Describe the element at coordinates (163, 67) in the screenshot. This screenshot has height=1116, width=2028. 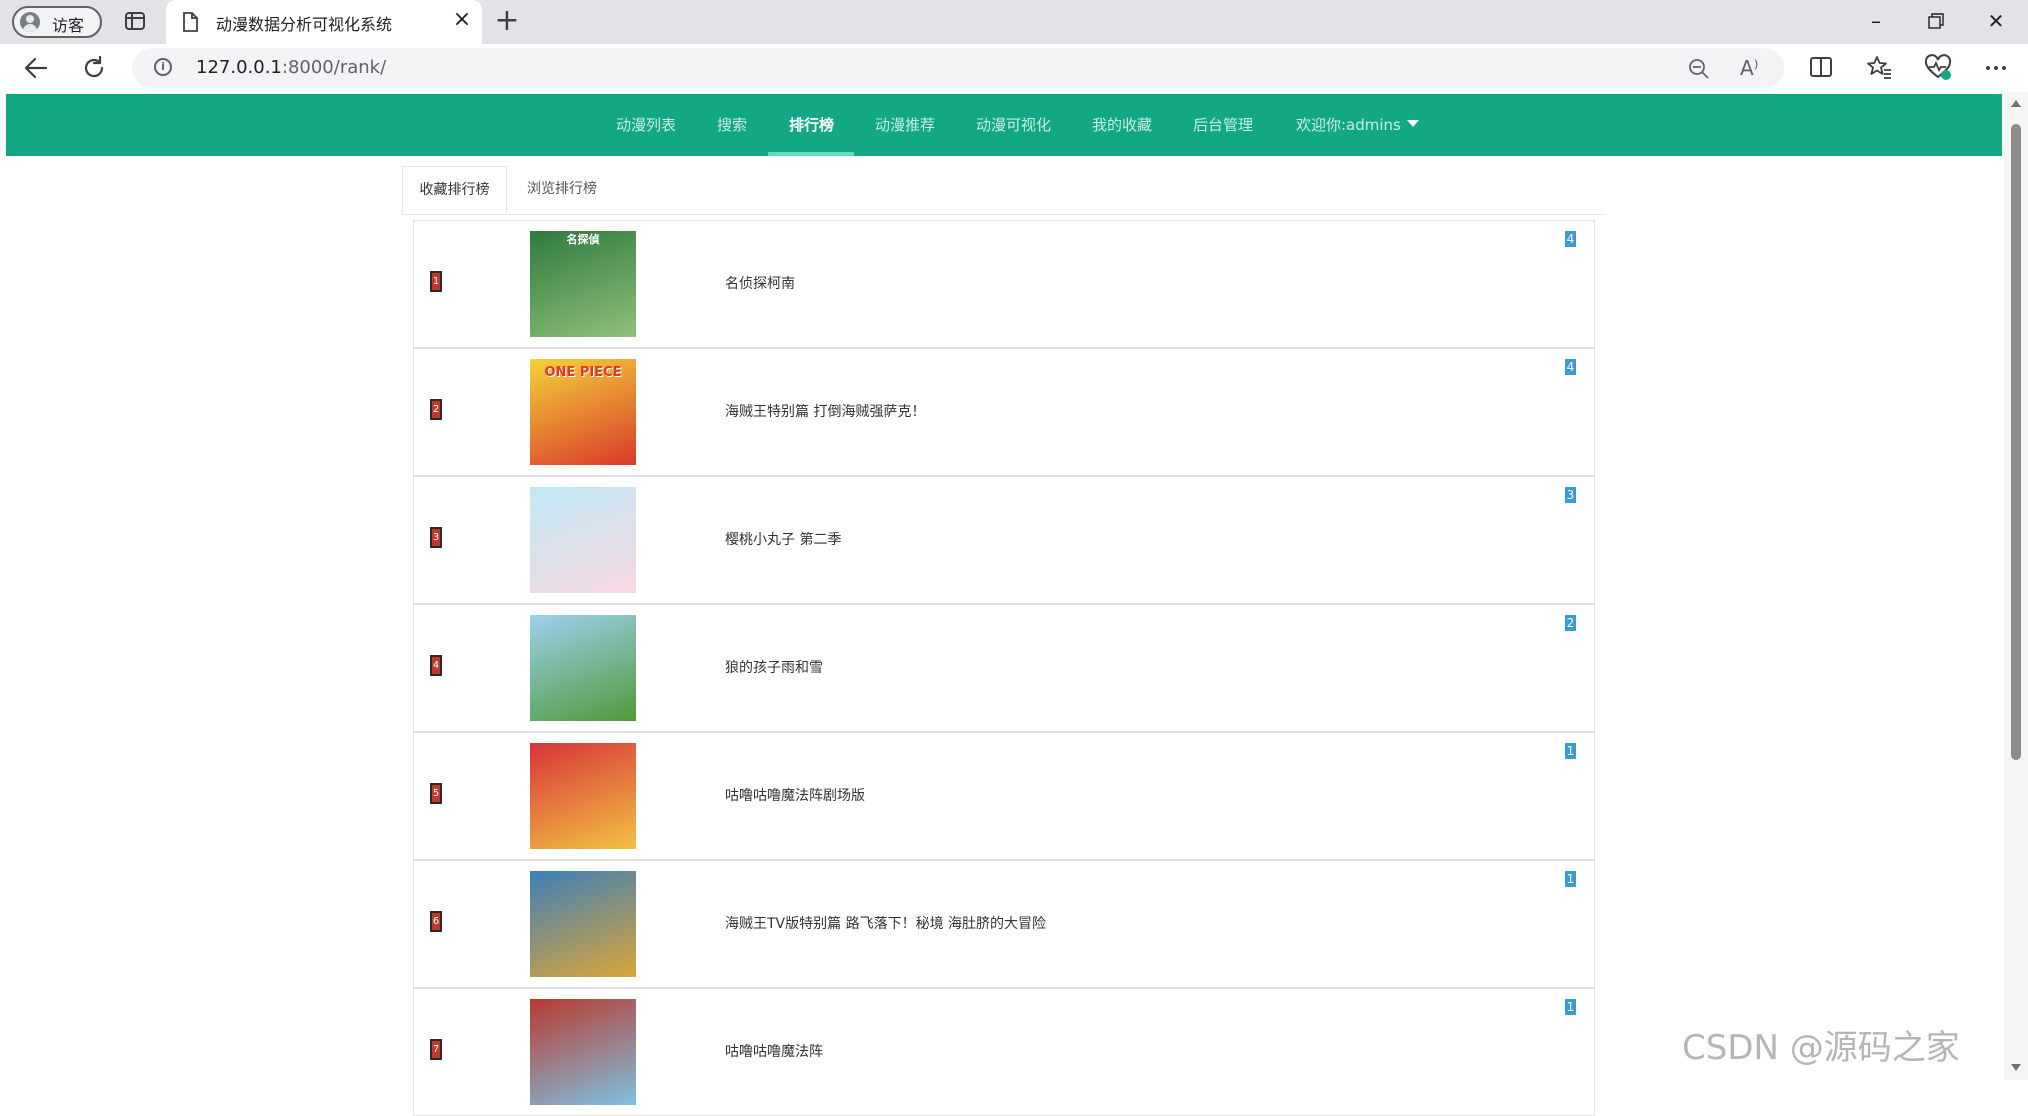
I see `site-info-icon: i` at that location.